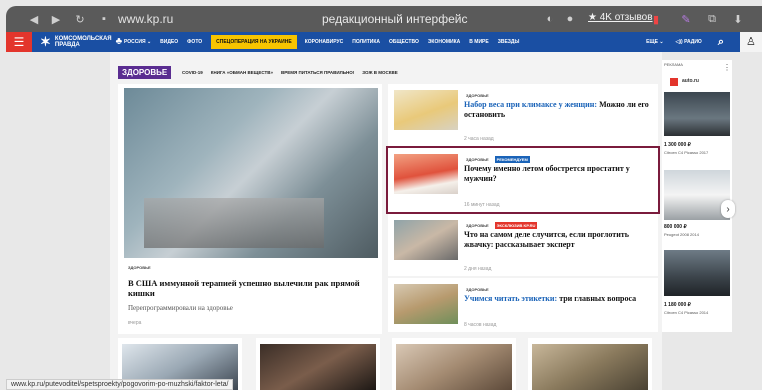  Describe the element at coordinates (681, 234) in the screenshot. I see `car-model: Peugeot 2008 2014` at that location.